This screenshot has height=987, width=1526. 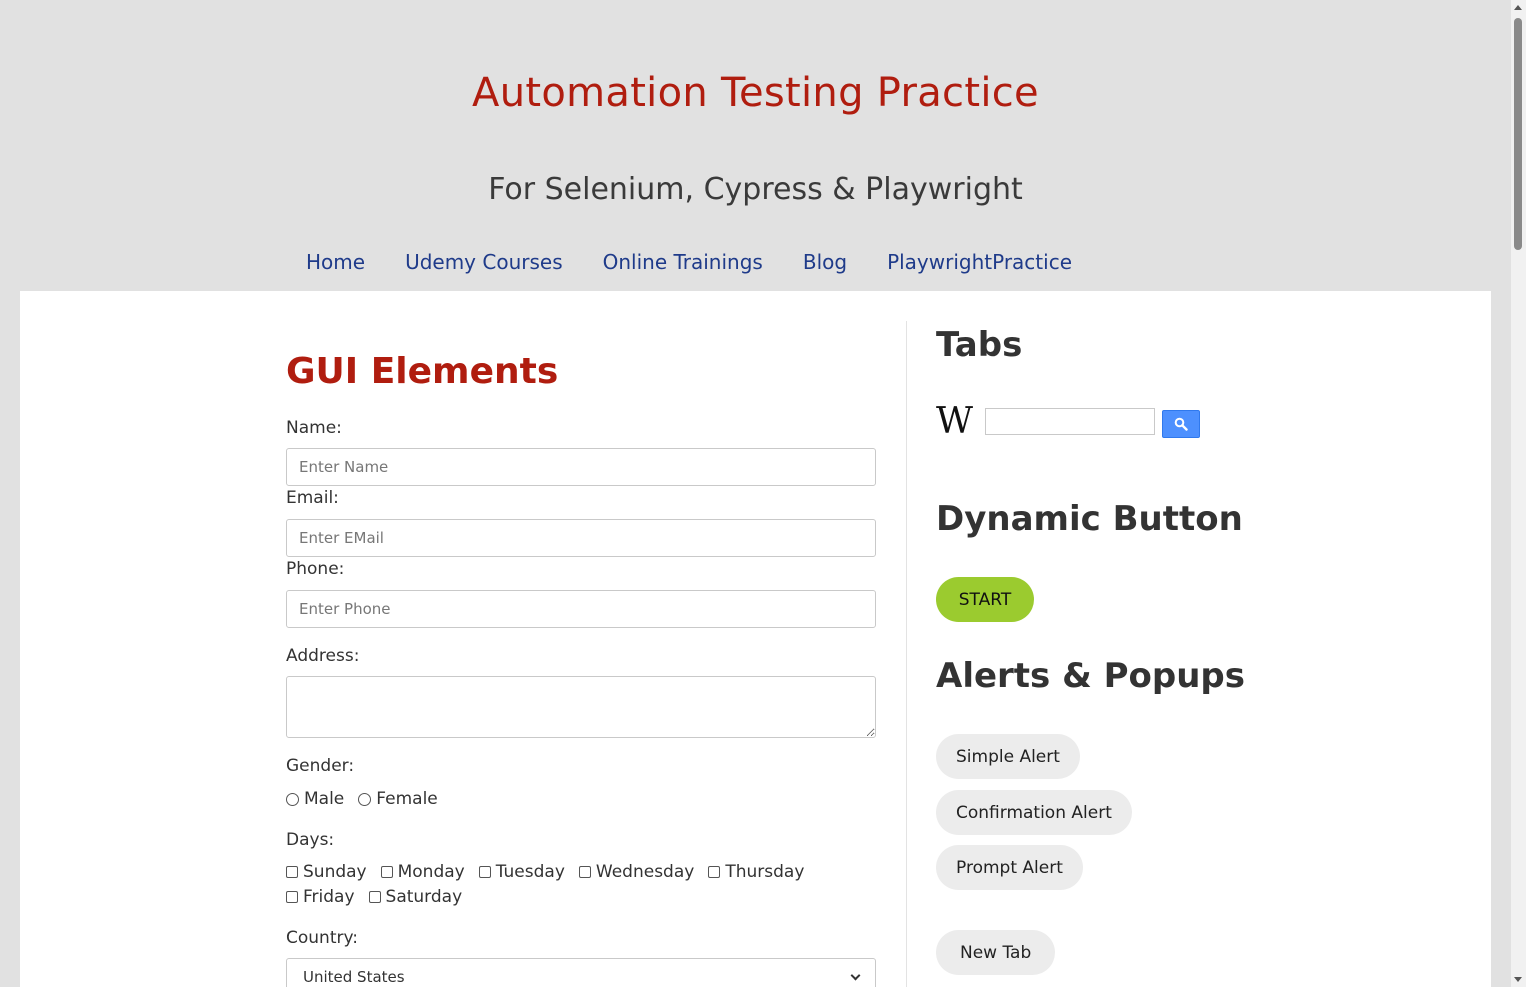 I want to click on nav-item-online-trainings: Online Trainings, so click(x=683, y=262).